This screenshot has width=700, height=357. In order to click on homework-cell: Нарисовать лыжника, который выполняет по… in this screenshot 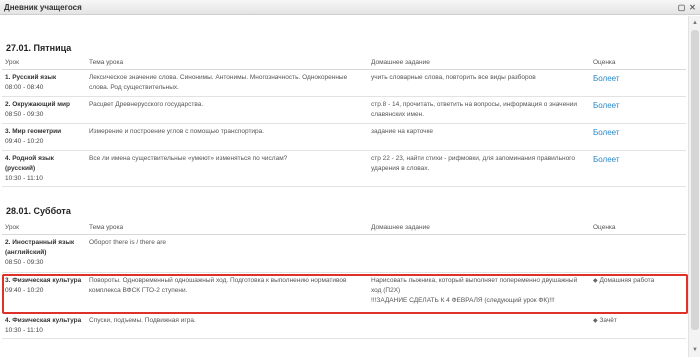, I will do `click(479, 292)`.